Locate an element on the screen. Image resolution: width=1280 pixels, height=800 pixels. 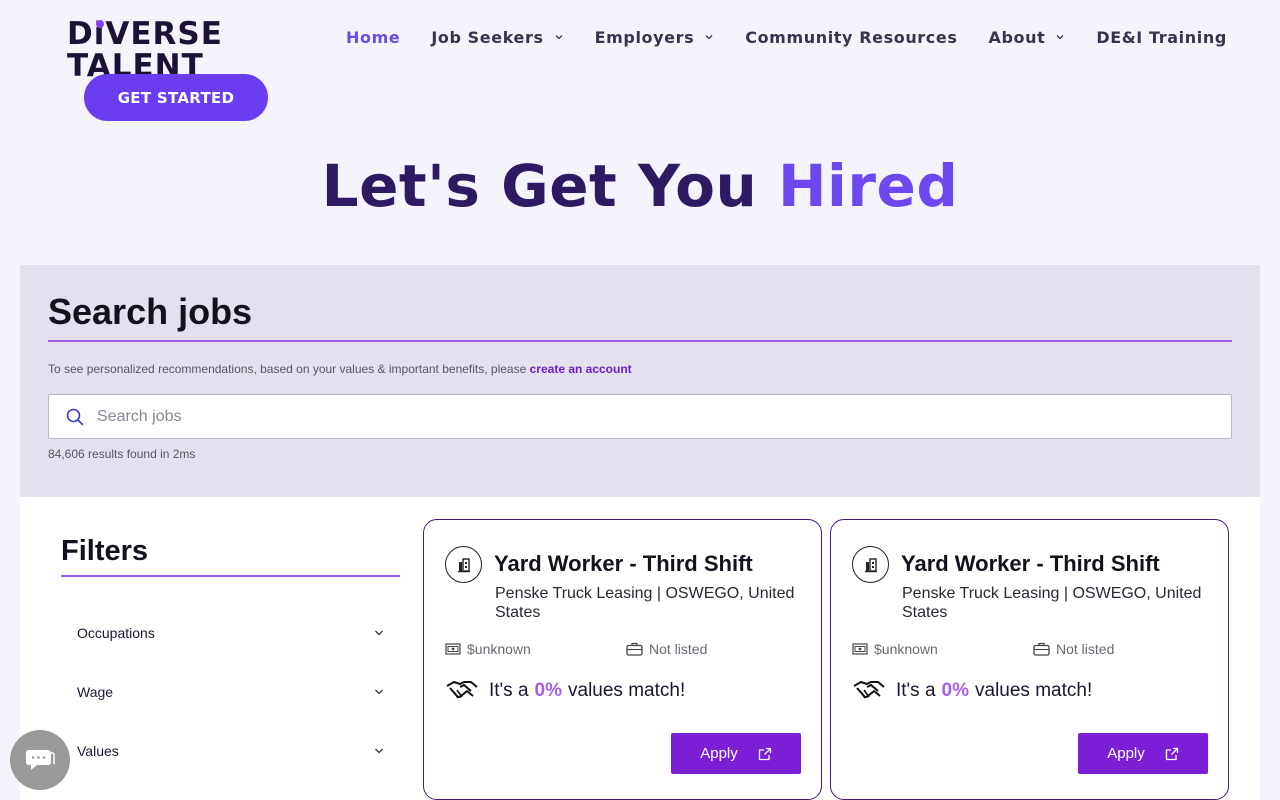
filter-occupations: Occupations is located at coordinates (231, 633).